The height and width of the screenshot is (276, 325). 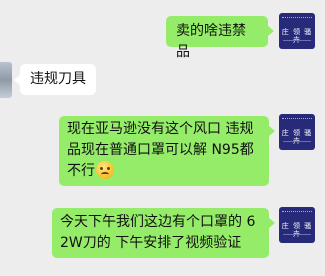 What do you see at coordinates (6, 80) in the screenshot?
I see `contact-avatar` at bounding box center [6, 80].